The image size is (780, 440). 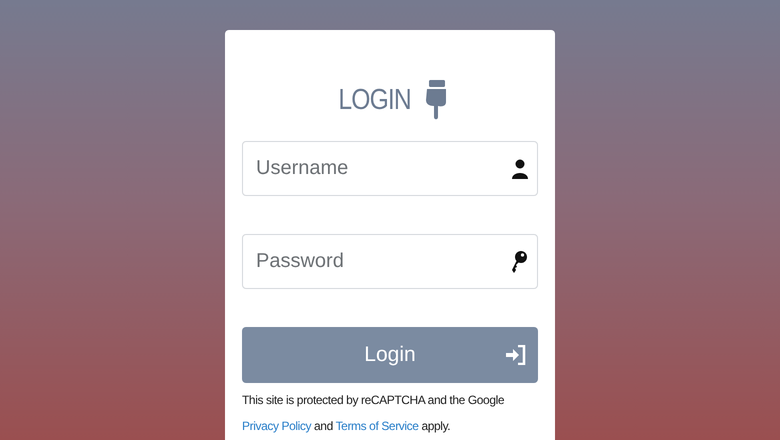 I want to click on input-field: Username, so click(x=390, y=168).